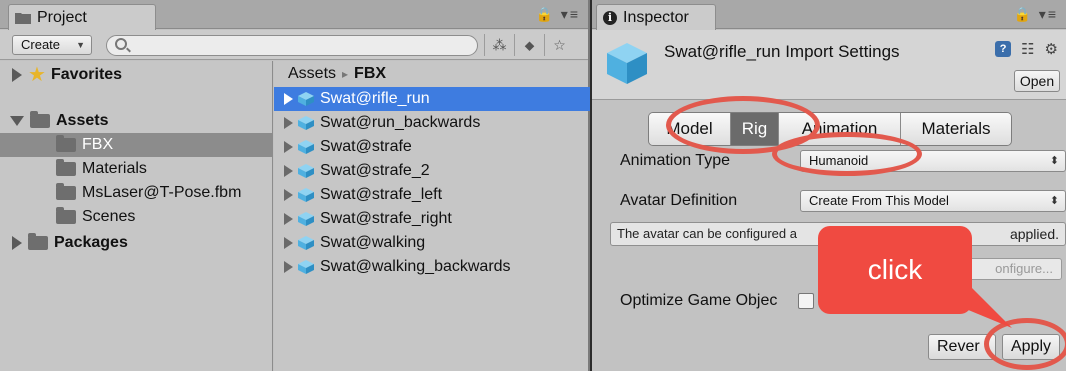  I want to click on inspector-tab-label: Inspector, so click(656, 17).